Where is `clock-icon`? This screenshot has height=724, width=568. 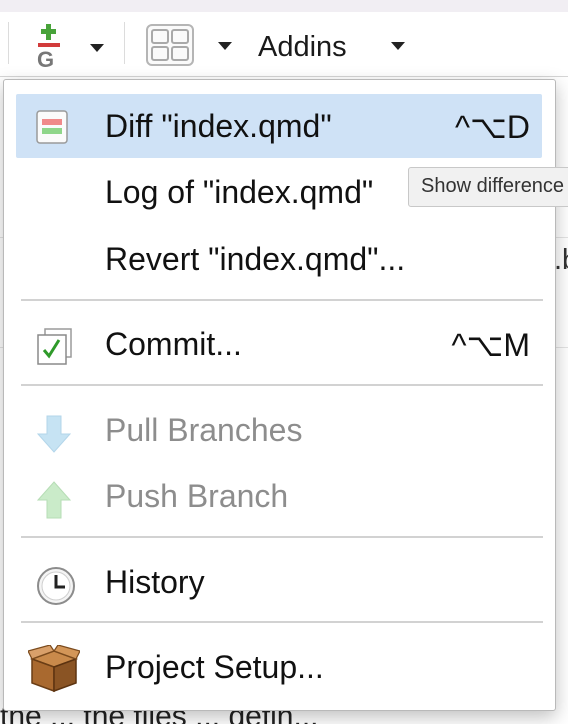
clock-icon is located at coordinates (56, 586).